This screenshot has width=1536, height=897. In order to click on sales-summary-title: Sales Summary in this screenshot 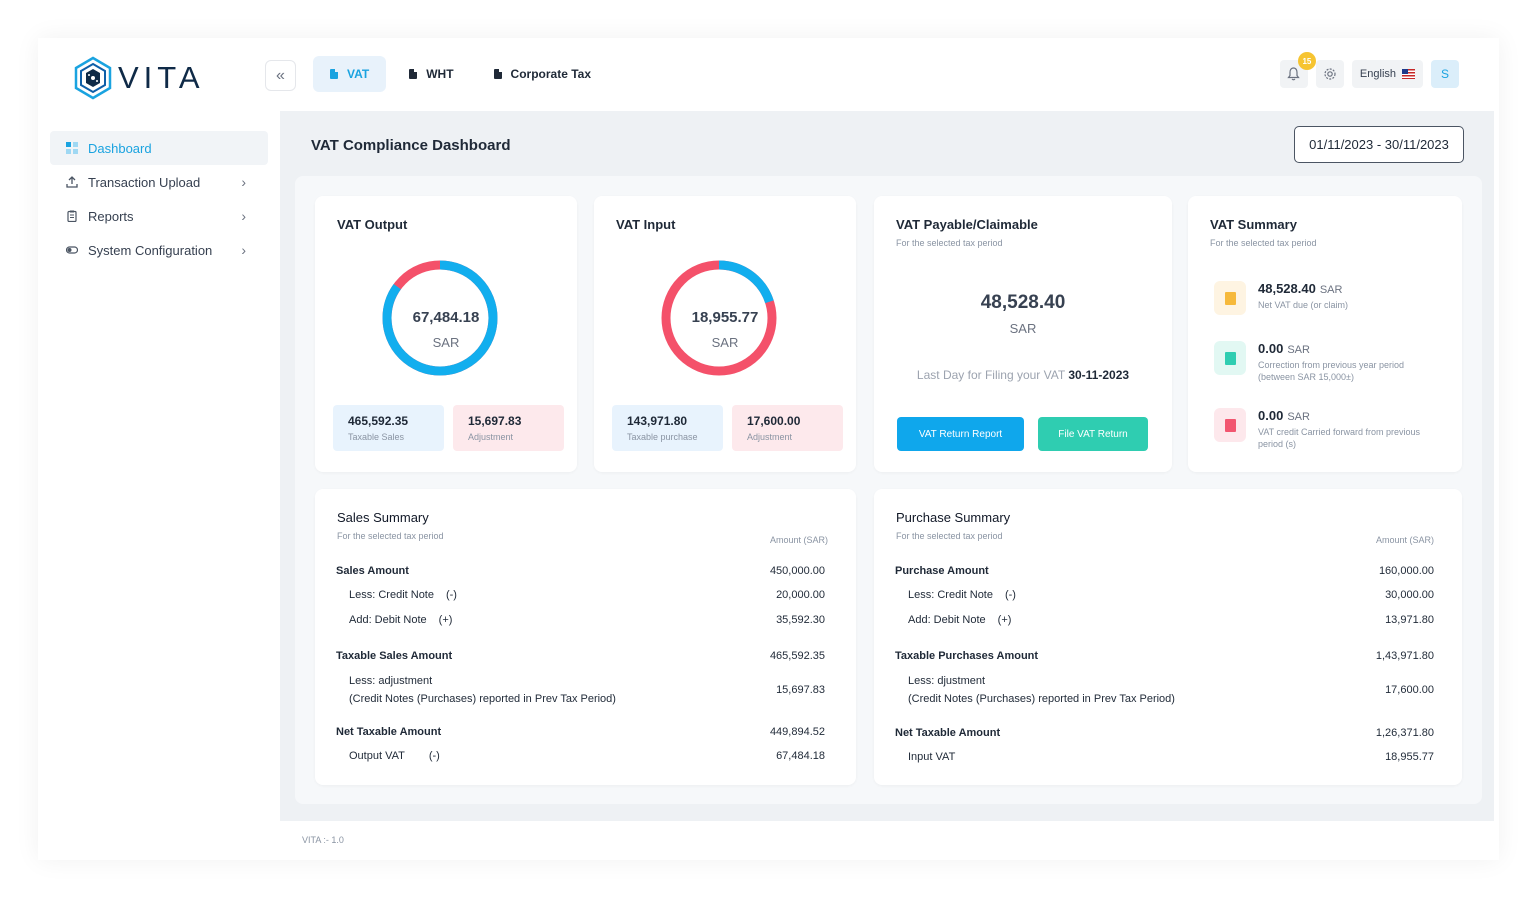, I will do `click(383, 517)`.